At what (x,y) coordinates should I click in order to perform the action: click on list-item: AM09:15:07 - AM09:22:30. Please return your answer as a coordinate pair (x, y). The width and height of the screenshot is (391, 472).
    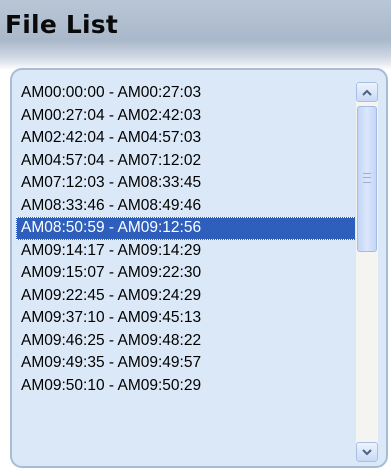
    Looking at the image, I should click on (187, 273).